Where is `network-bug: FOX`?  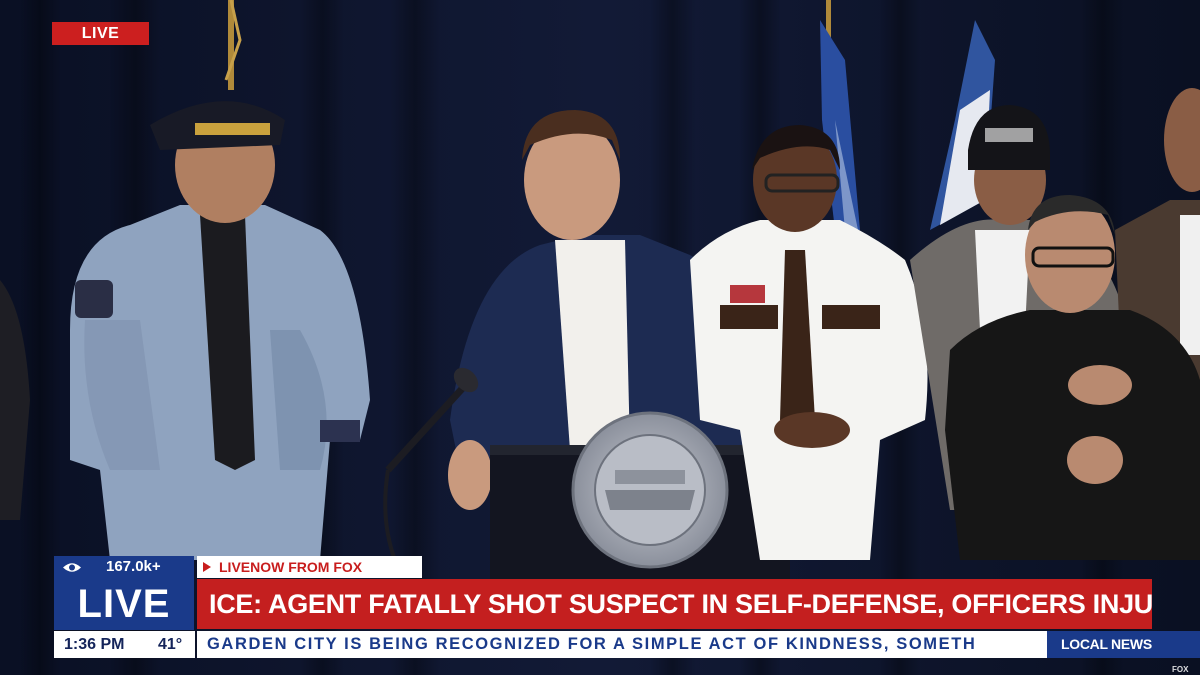 network-bug: FOX is located at coordinates (1180, 669).